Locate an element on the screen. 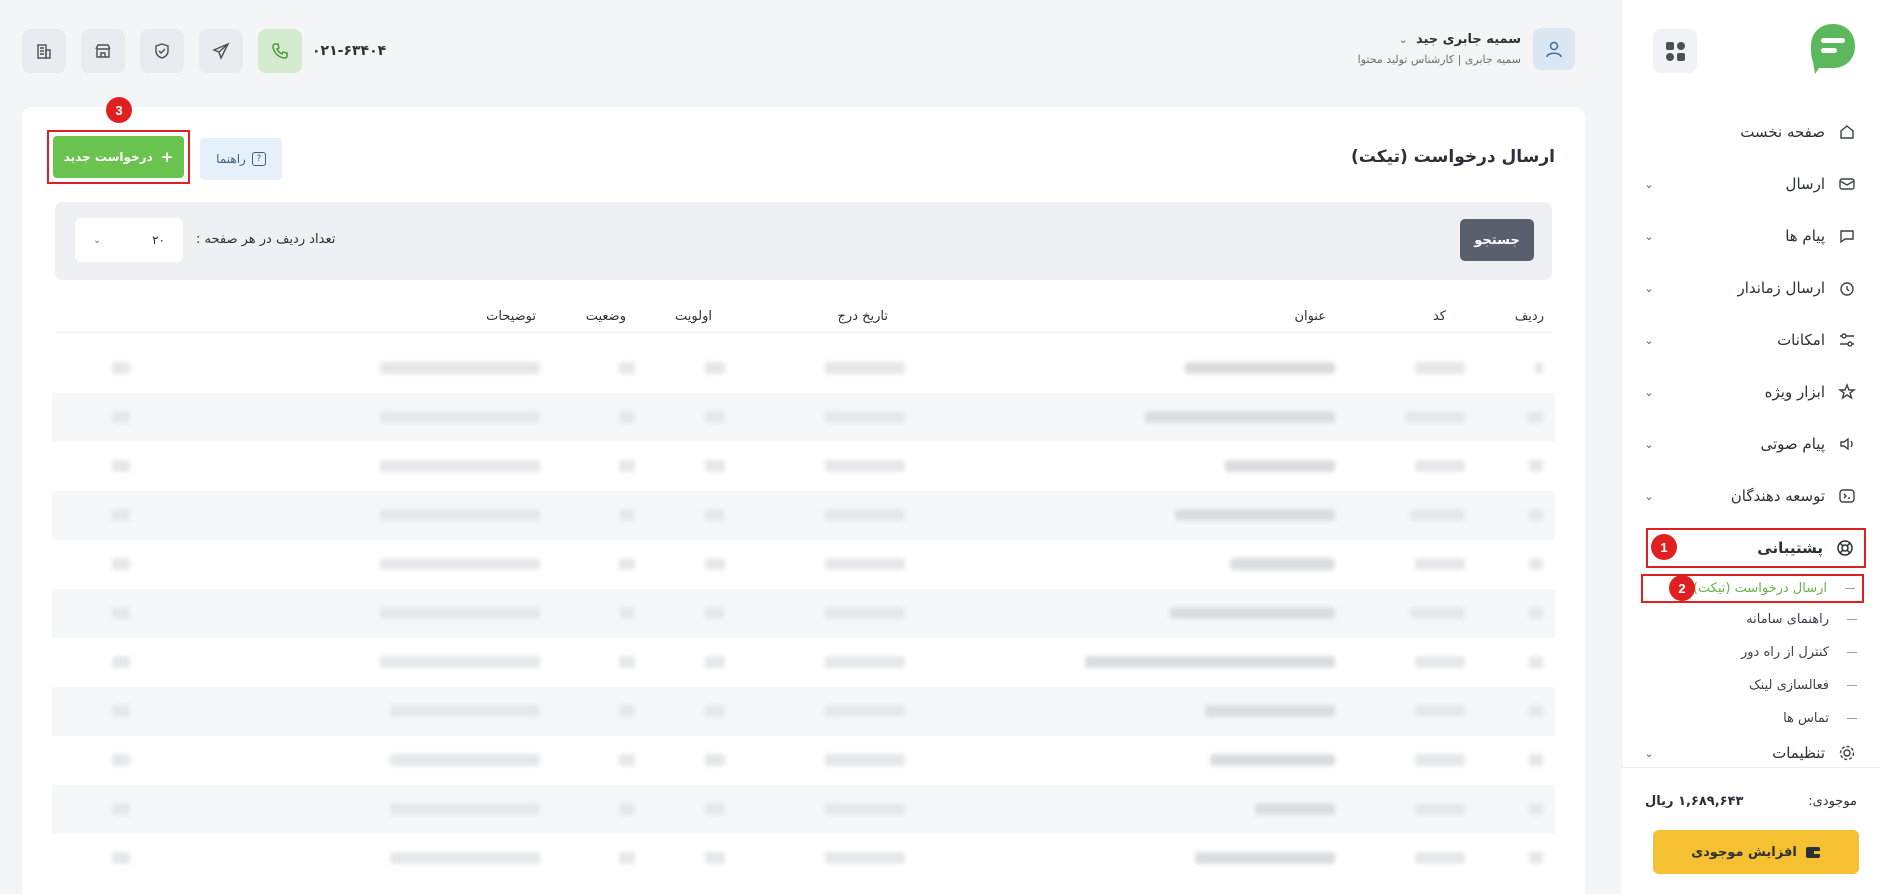  shield-button is located at coordinates (162, 51).